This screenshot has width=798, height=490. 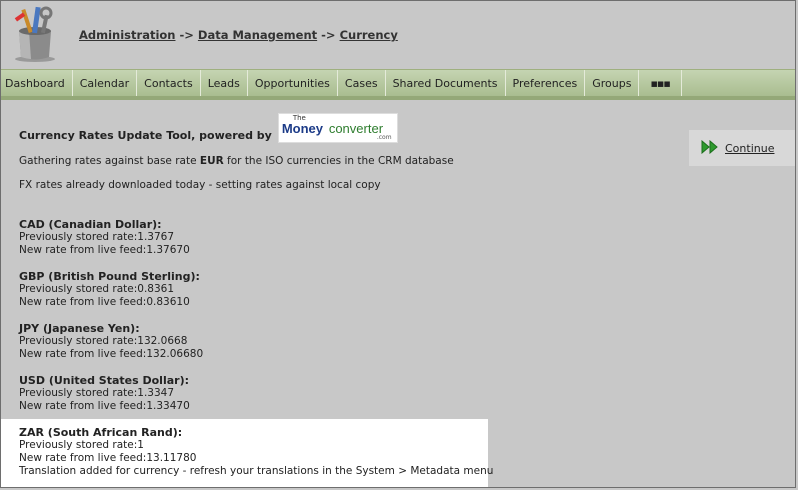 I want to click on tab-leads: Leads, so click(x=224, y=83).